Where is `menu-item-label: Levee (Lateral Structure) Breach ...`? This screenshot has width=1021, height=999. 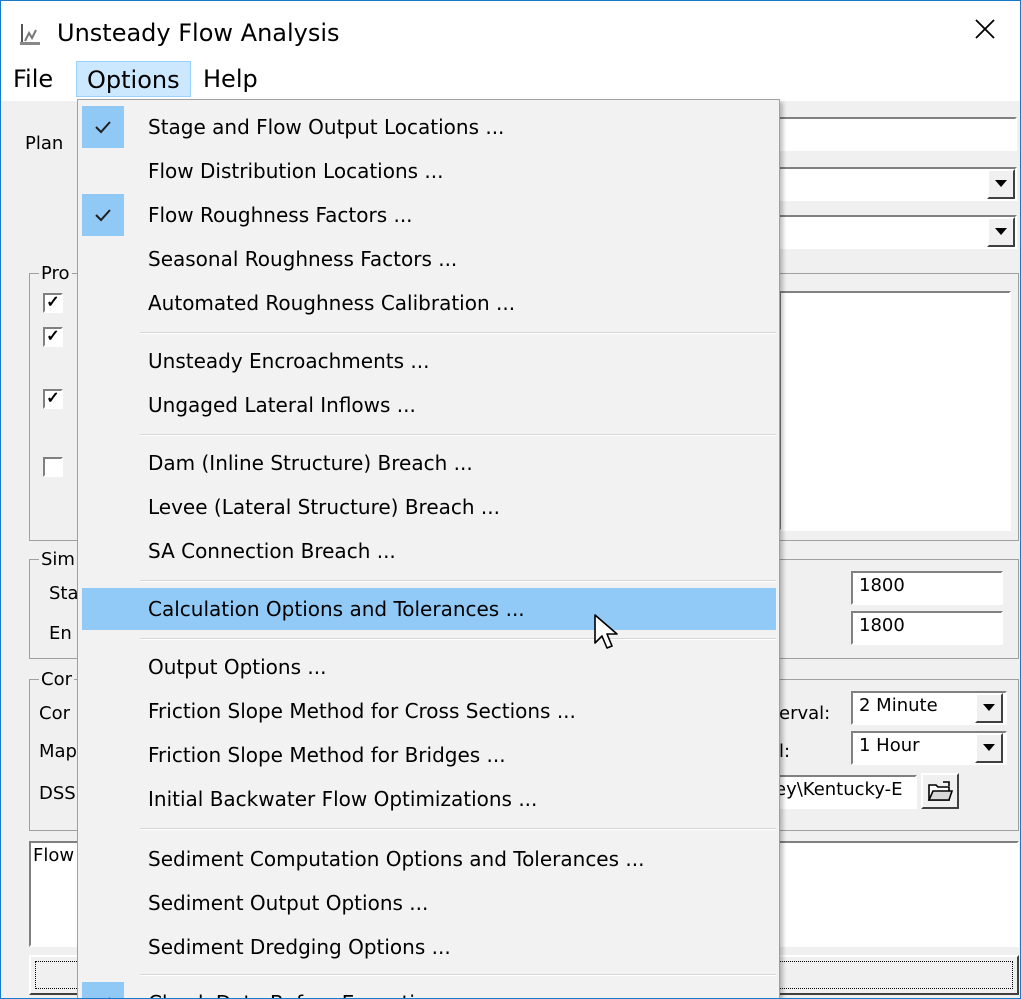 menu-item-label: Levee (Lateral Structure) Breach ... is located at coordinates (324, 507).